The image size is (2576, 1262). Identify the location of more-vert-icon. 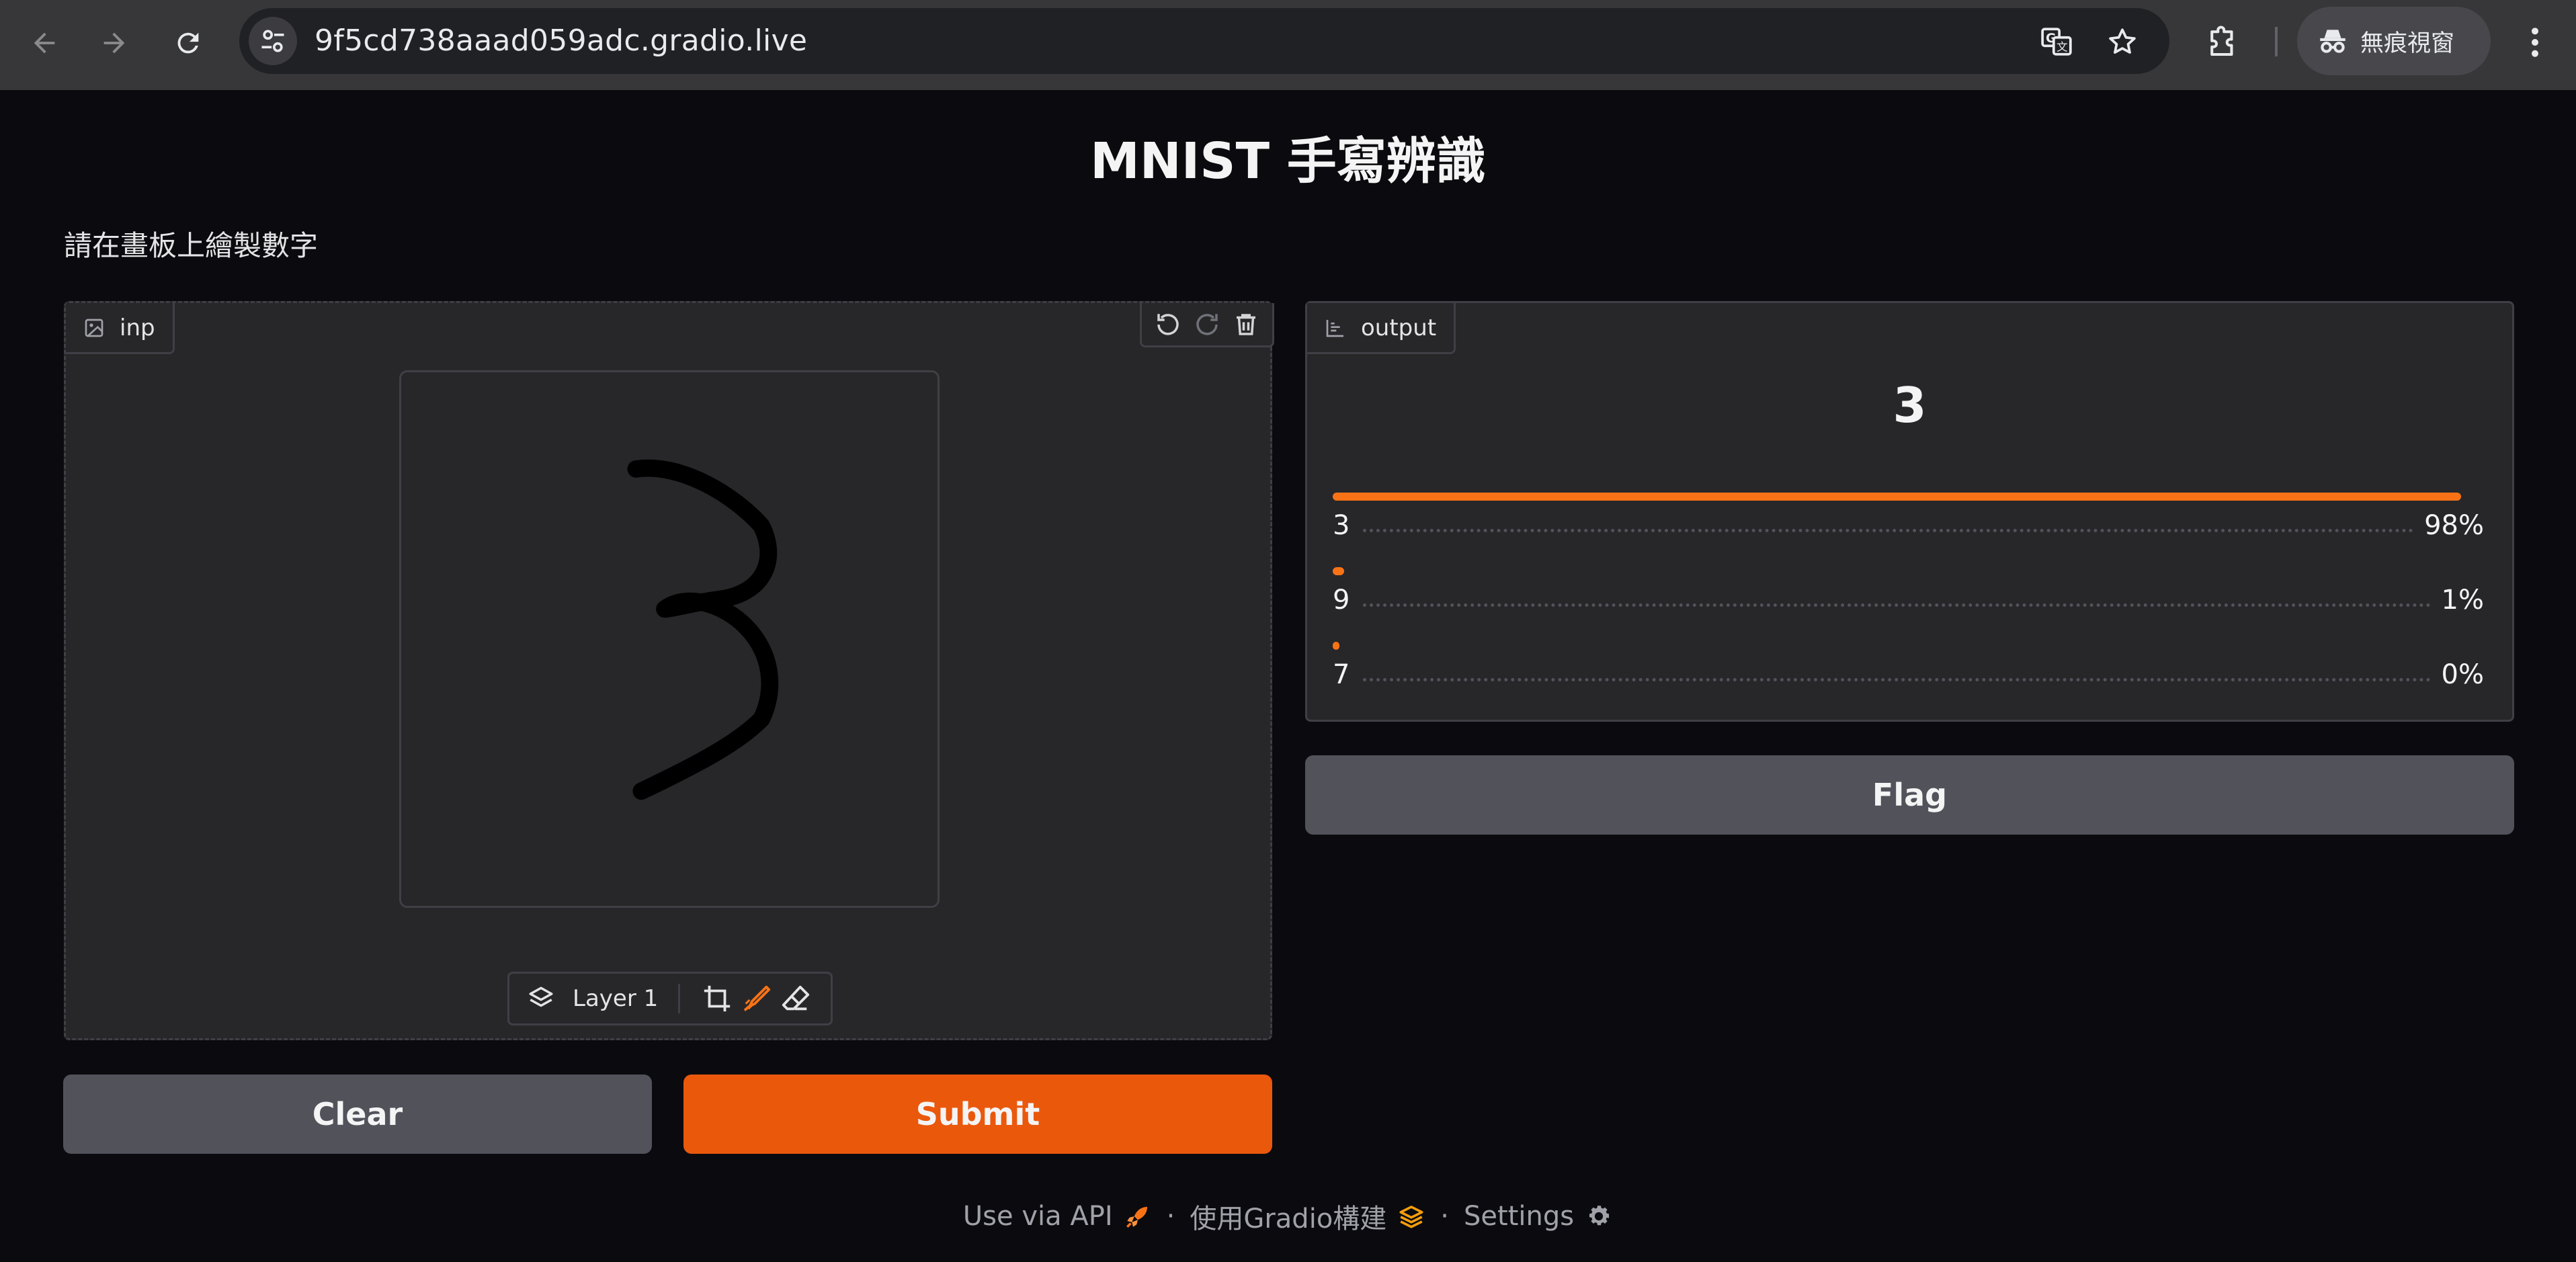
(2535, 42).